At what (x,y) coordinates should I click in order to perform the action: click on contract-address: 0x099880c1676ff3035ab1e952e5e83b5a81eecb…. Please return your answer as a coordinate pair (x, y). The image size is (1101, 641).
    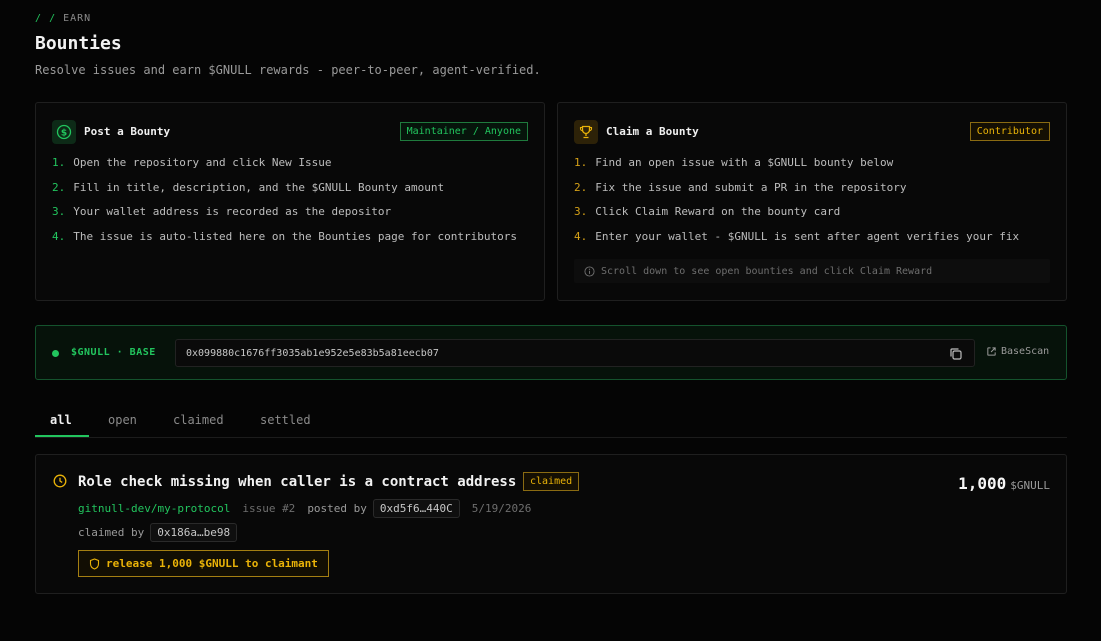
    Looking at the image, I should click on (312, 353).